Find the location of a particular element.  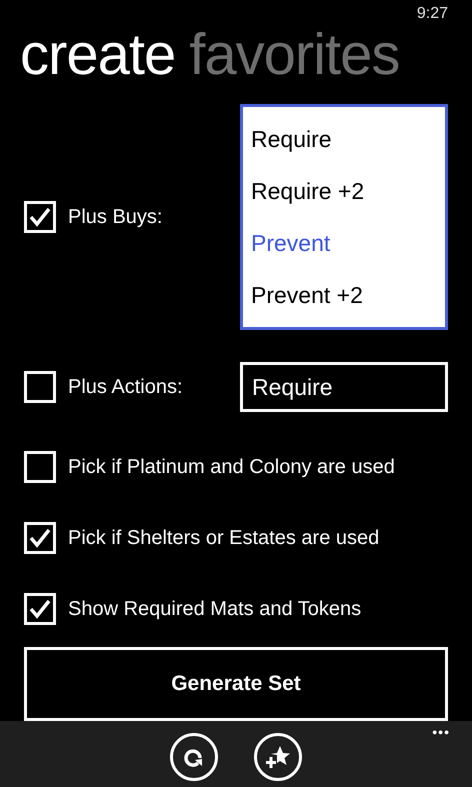

star-plus-icon is located at coordinates (278, 756).